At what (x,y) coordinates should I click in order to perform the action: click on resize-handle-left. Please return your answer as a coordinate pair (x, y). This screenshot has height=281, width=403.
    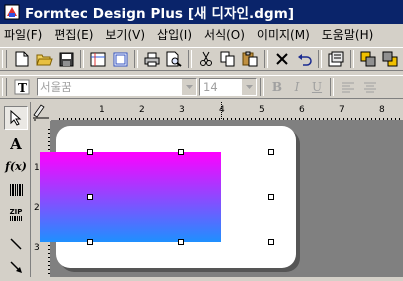
    Looking at the image, I should click on (90, 197).